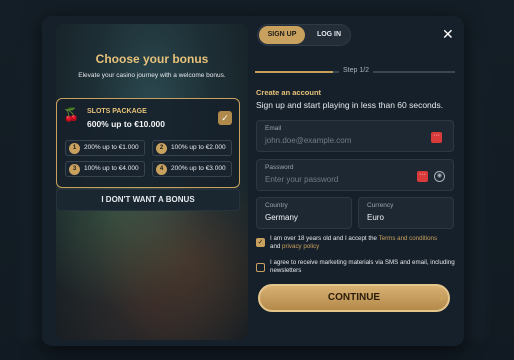  What do you see at coordinates (276, 246) in the screenshot?
I see `age-consent-mid: and` at bounding box center [276, 246].